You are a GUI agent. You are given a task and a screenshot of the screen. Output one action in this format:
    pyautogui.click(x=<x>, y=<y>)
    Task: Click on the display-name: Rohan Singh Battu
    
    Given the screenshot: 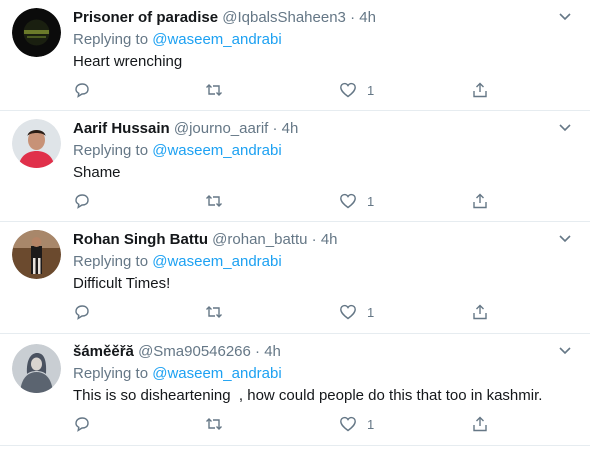 What is the action you would take?
    pyautogui.click(x=140, y=239)
    